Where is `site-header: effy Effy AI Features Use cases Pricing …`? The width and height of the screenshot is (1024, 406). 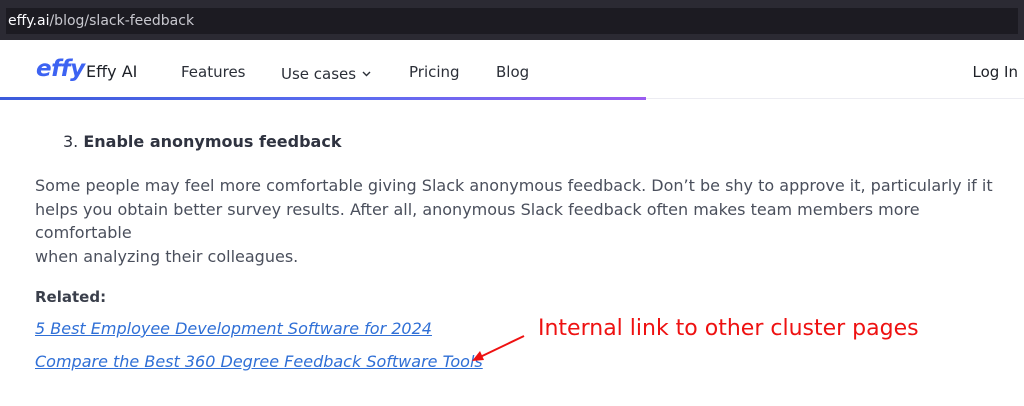
site-header: effy Effy AI Features Use cases Pricing … is located at coordinates (512, 70).